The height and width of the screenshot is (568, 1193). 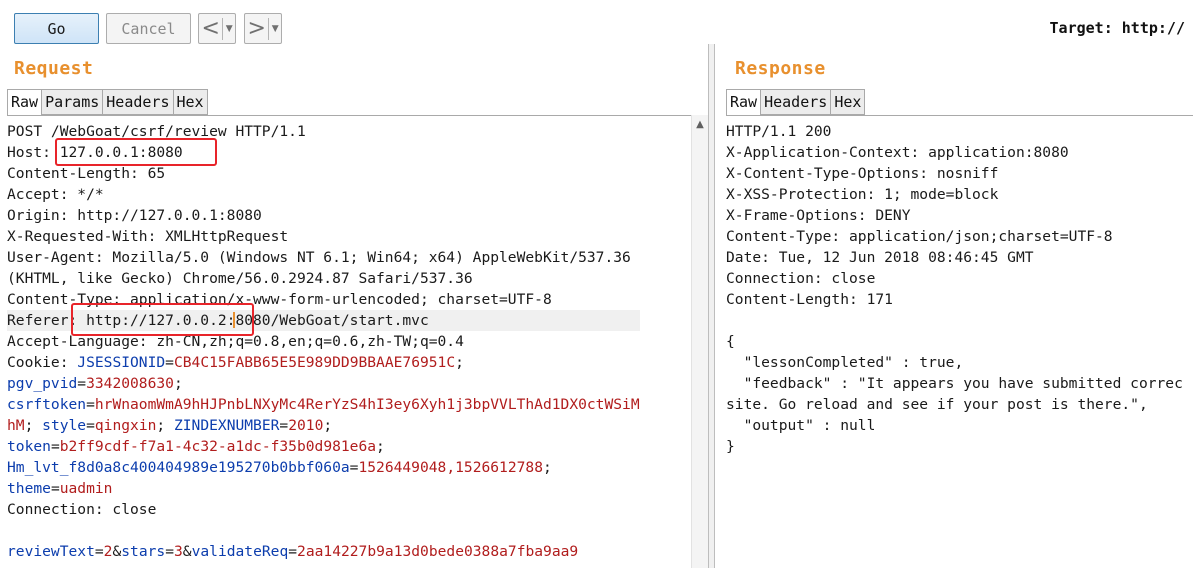 What do you see at coordinates (862, 194) in the screenshot?
I see `response-line: X-XSS-Protection: 1; mode=block` at bounding box center [862, 194].